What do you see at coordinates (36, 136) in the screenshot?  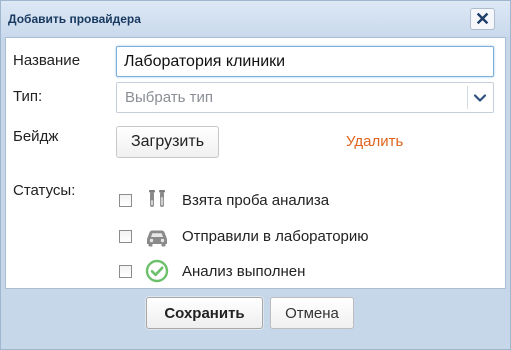 I see `badge-label: Бейдж` at bounding box center [36, 136].